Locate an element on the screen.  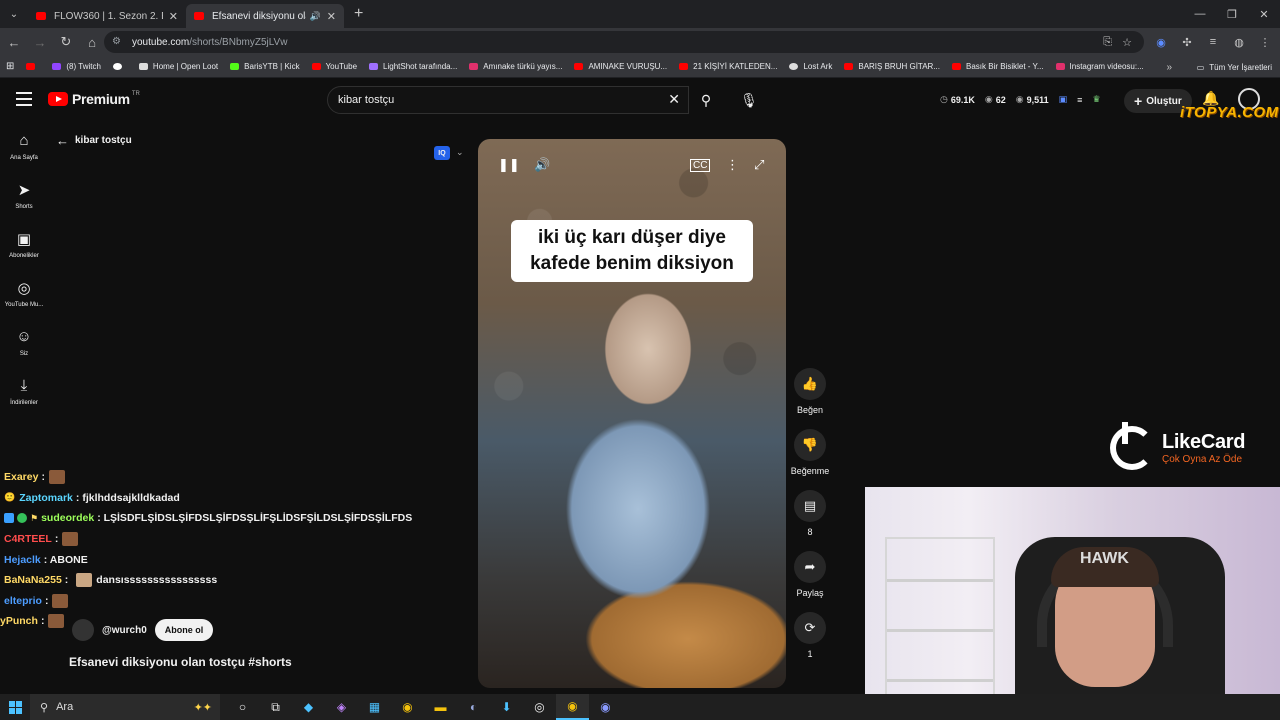
bookmarks-overflow-icon: » is located at coordinates (1169, 67).